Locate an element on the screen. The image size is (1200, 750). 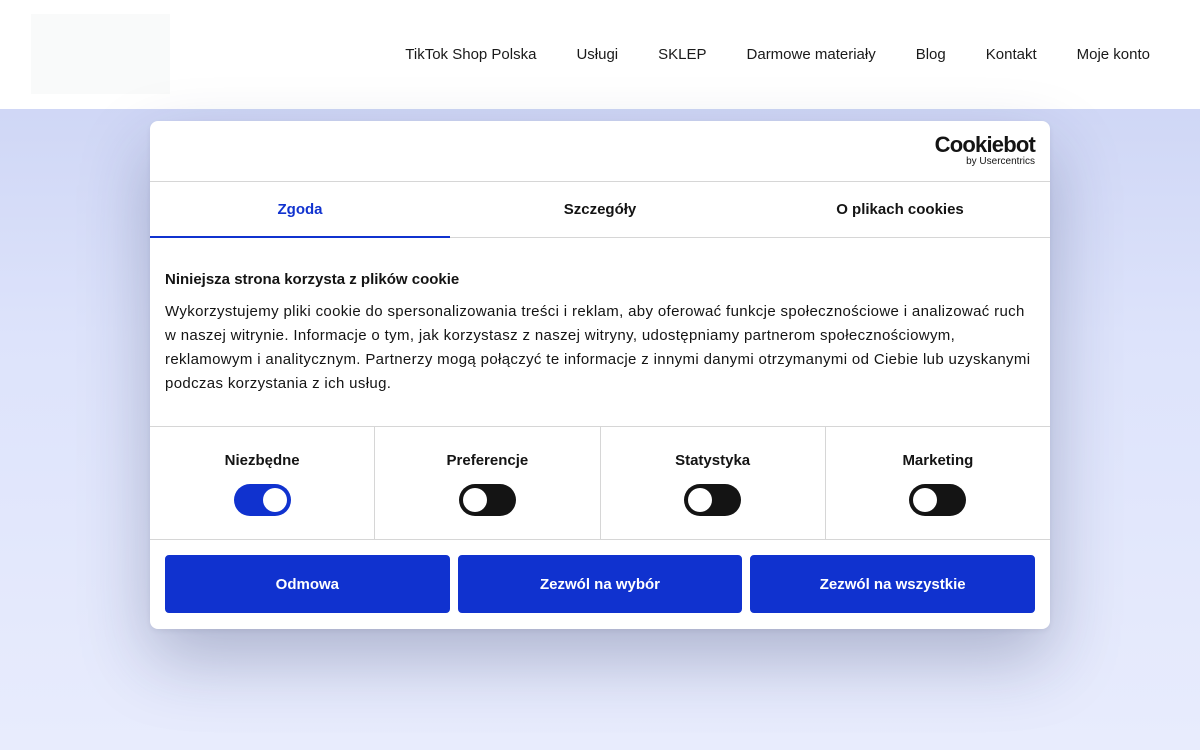
toggle-switch-statystyka is located at coordinates (713, 500).